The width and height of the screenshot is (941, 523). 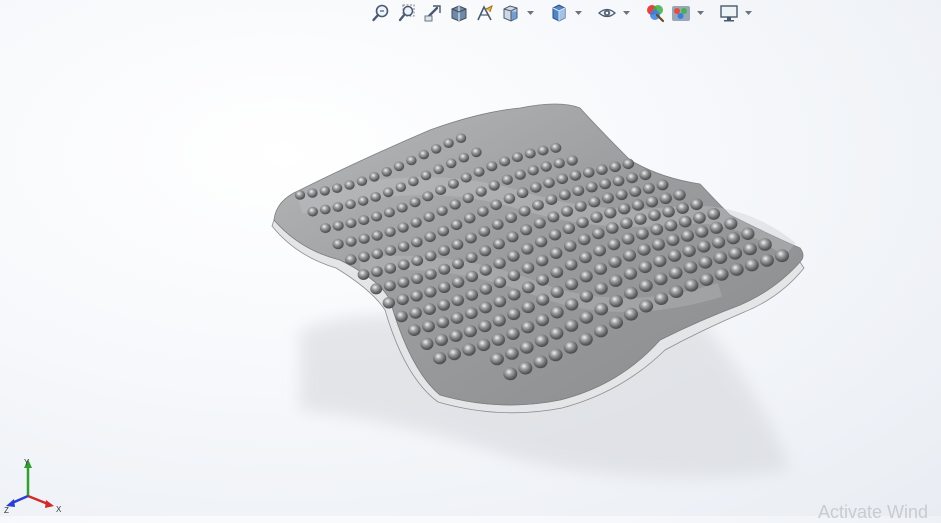 I want to click on x-axis-label: X, so click(x=59, y=509).